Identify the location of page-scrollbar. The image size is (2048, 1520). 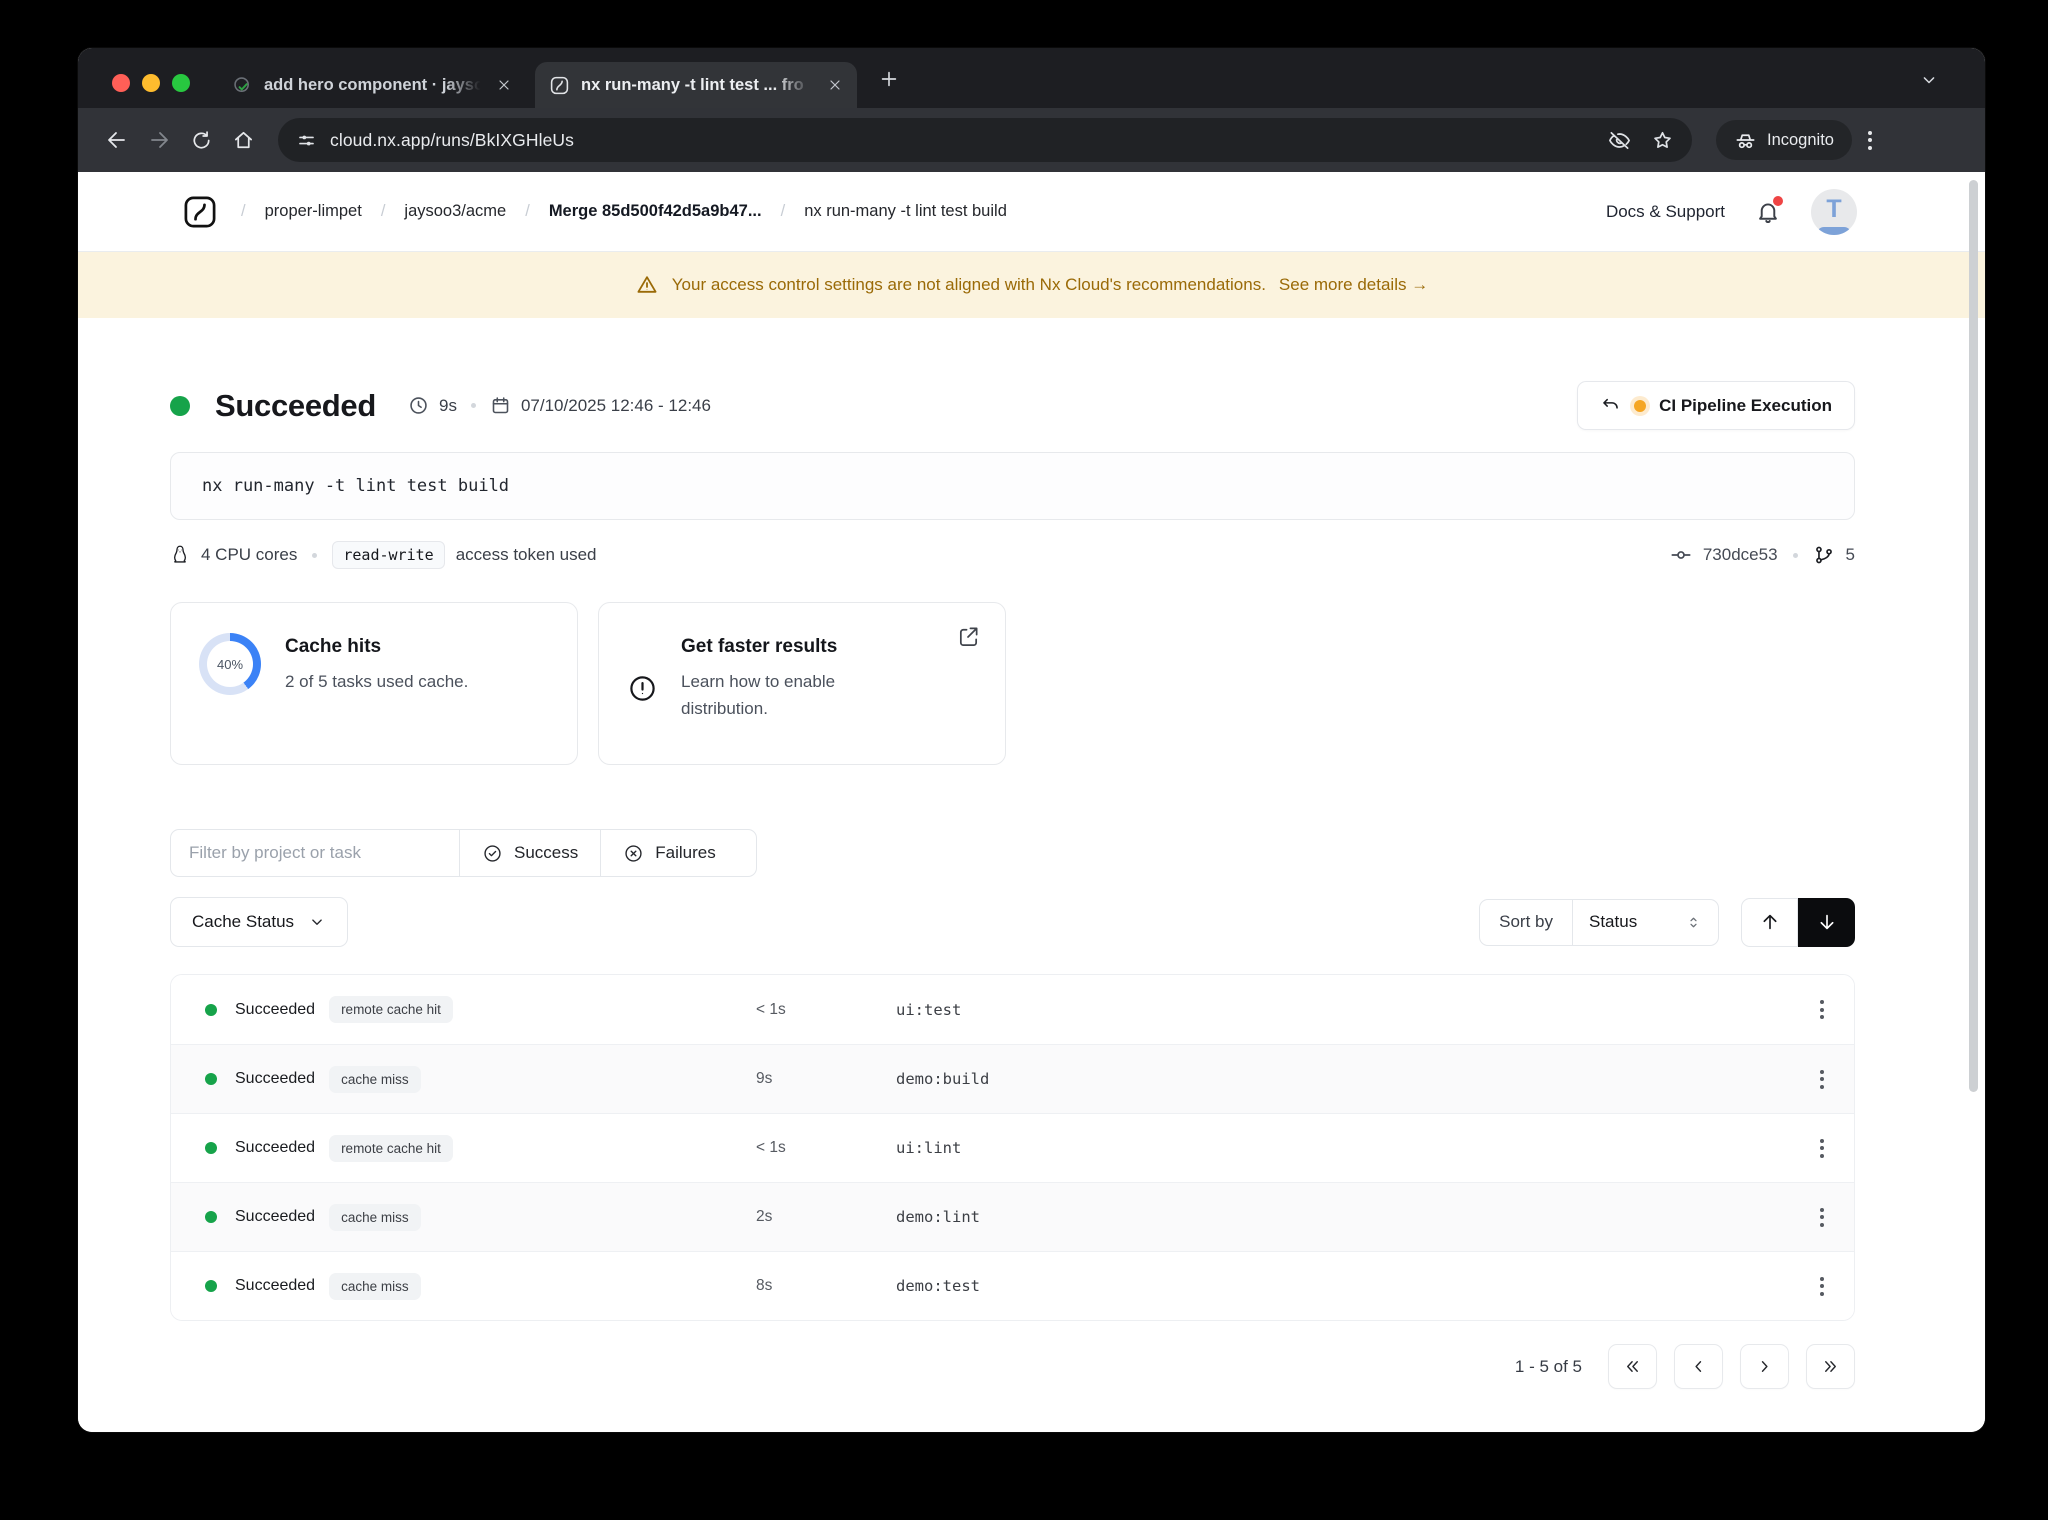
(1973, 636).